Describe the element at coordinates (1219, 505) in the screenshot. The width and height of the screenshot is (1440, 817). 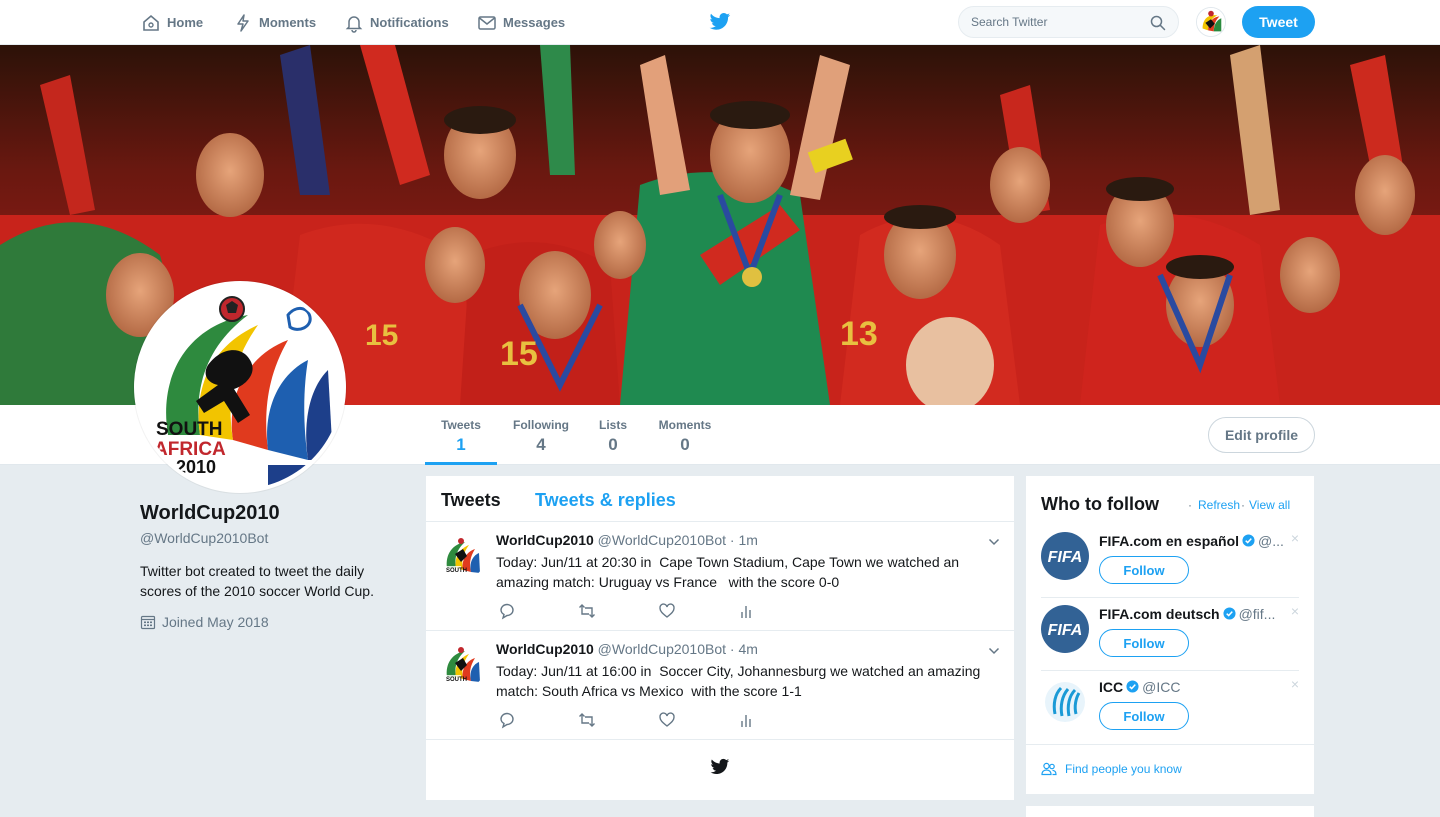
I see `refresh-link: Refresh` at that location.